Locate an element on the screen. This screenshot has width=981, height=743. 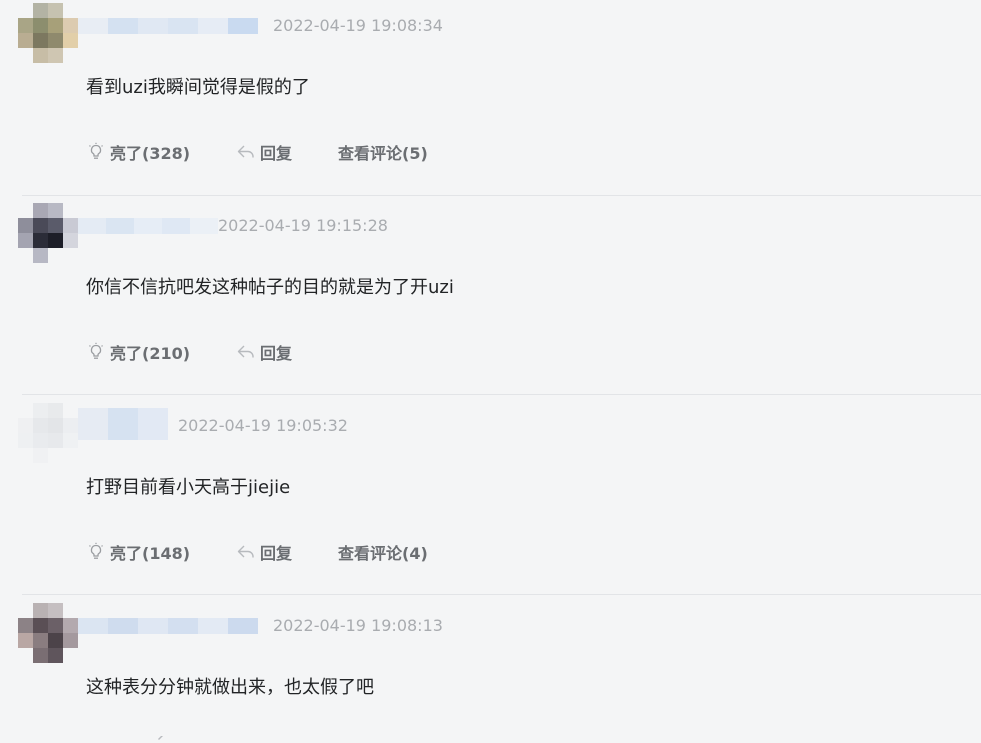
timestamp: 2022-04-19 19:15:28 is located at coordinates (303, 225).